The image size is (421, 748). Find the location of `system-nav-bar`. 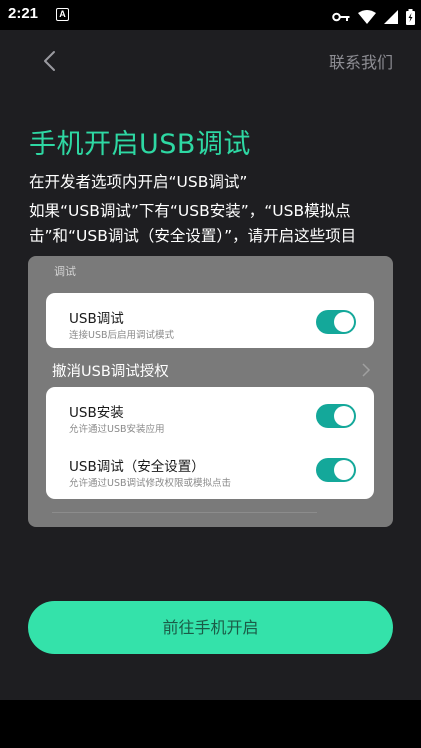

system-nav-bar is located at coordinates (210, 724).